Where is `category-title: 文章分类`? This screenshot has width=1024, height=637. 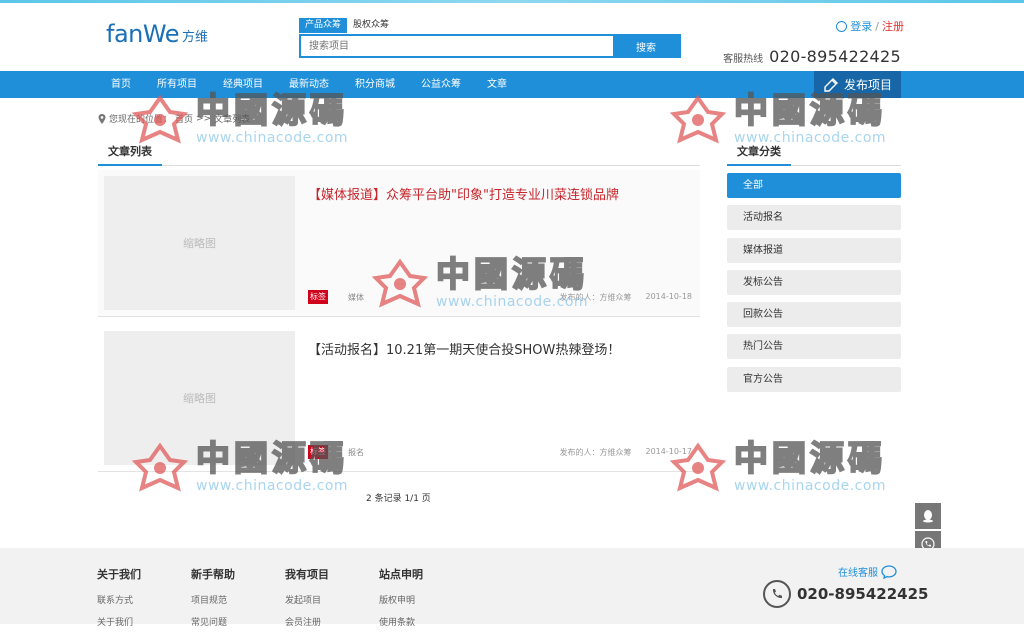
category-title: 文章分类 is located at coordinates (759, 153).